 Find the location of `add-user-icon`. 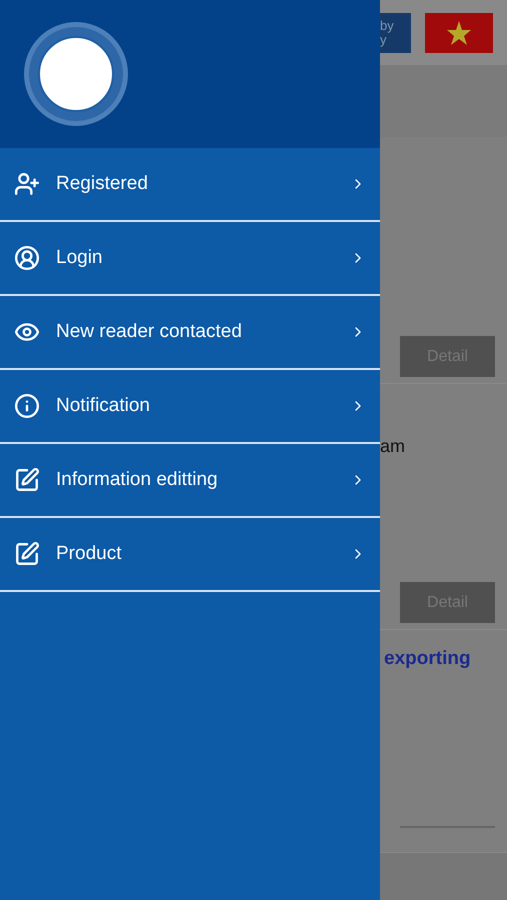

add-user-icon is located at coordinates (27, 184).